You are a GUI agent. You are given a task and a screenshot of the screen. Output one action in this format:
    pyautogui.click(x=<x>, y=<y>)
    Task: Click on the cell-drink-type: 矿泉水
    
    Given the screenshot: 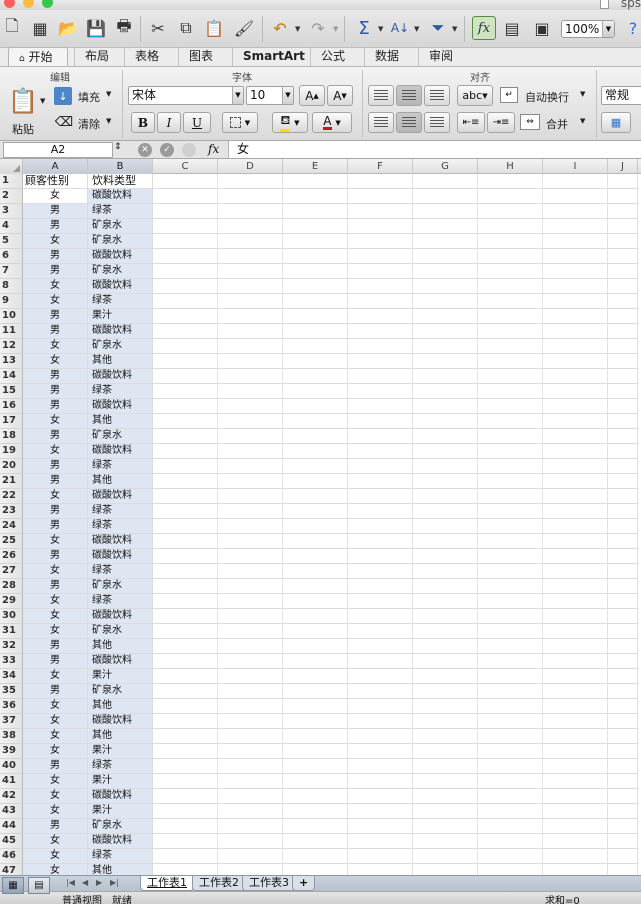 What is the action you would take?
    pyautogui.click(x=120, y=226)
    